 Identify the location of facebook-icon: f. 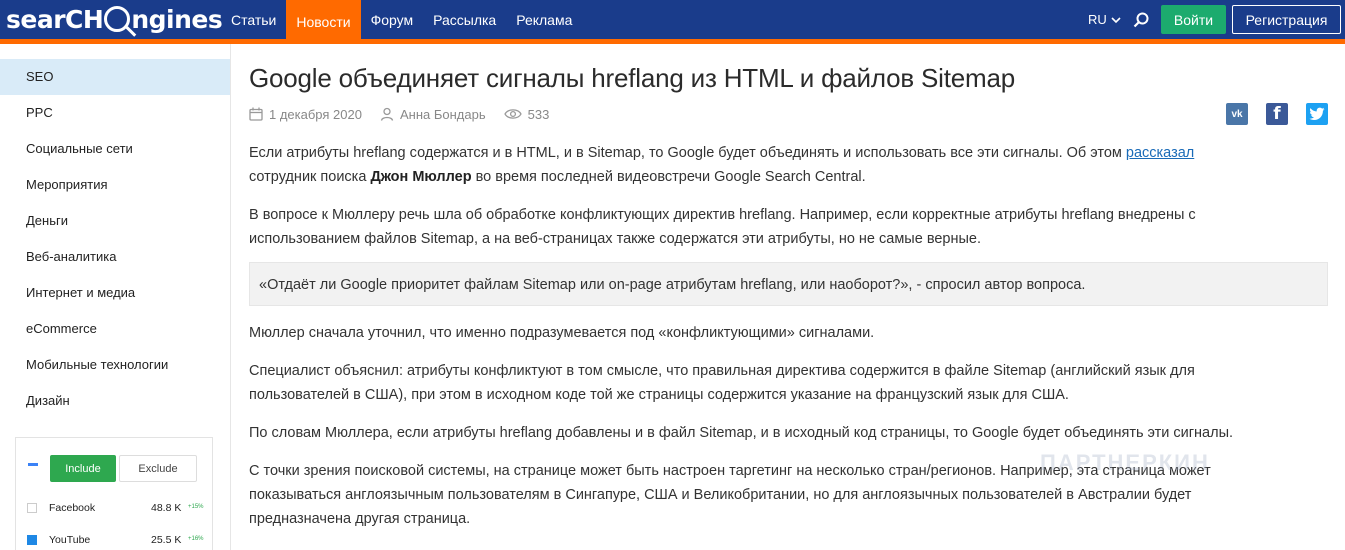
(1277, 114).